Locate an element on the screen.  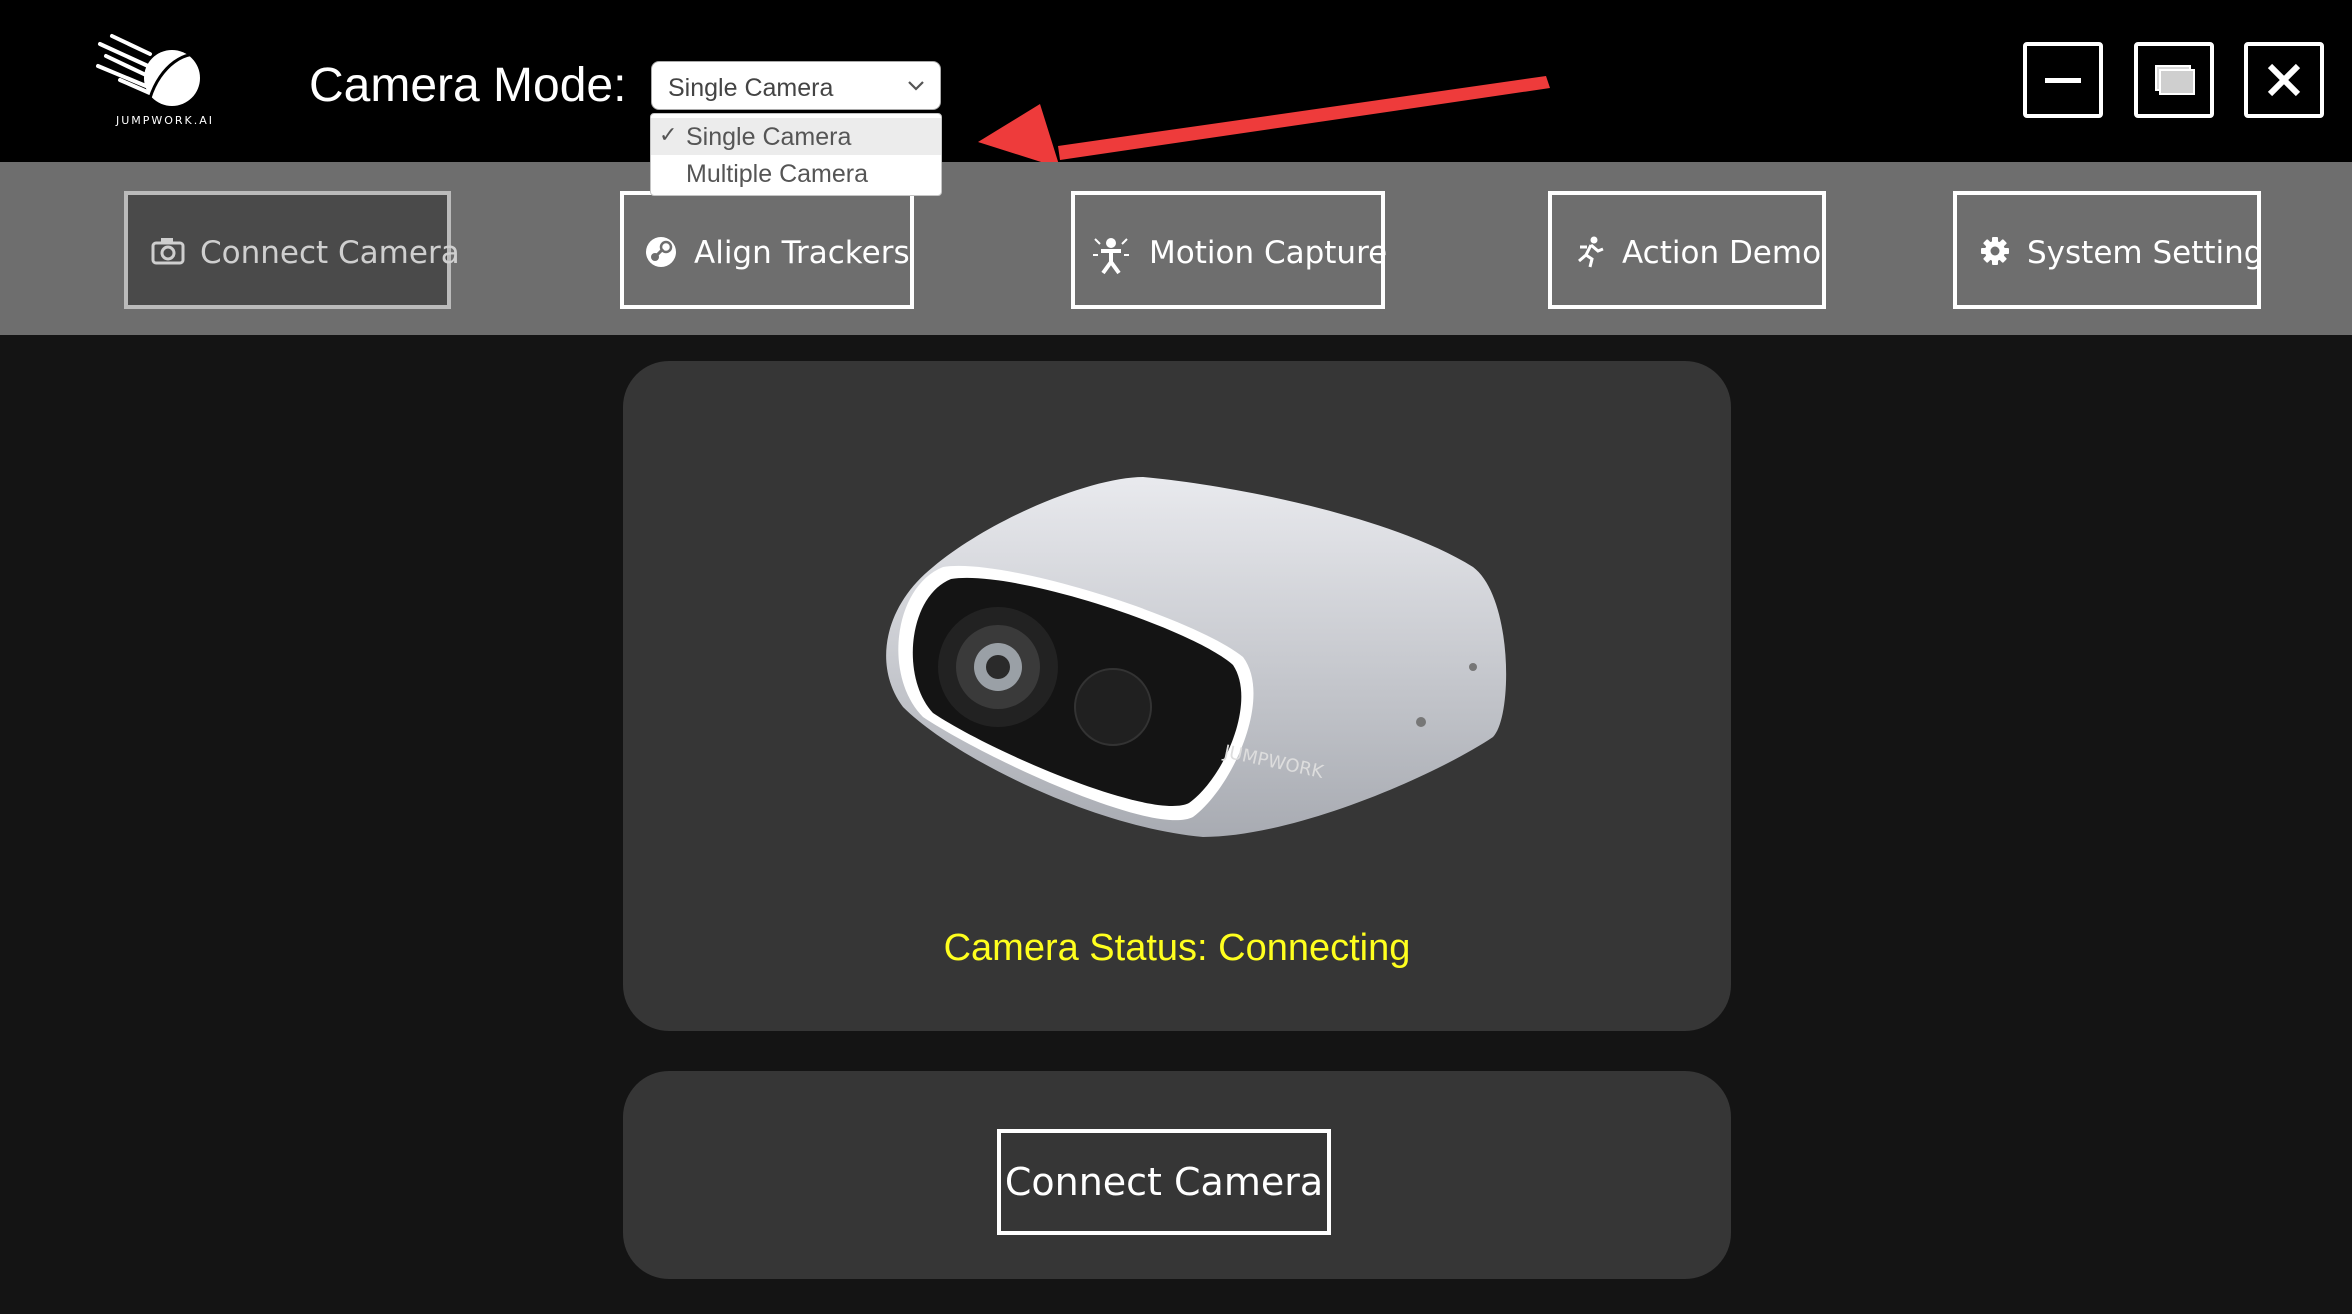
camera-mode-dropdown: ✓ Single Camera Multiple Camera is located at coordinates (796, 154).